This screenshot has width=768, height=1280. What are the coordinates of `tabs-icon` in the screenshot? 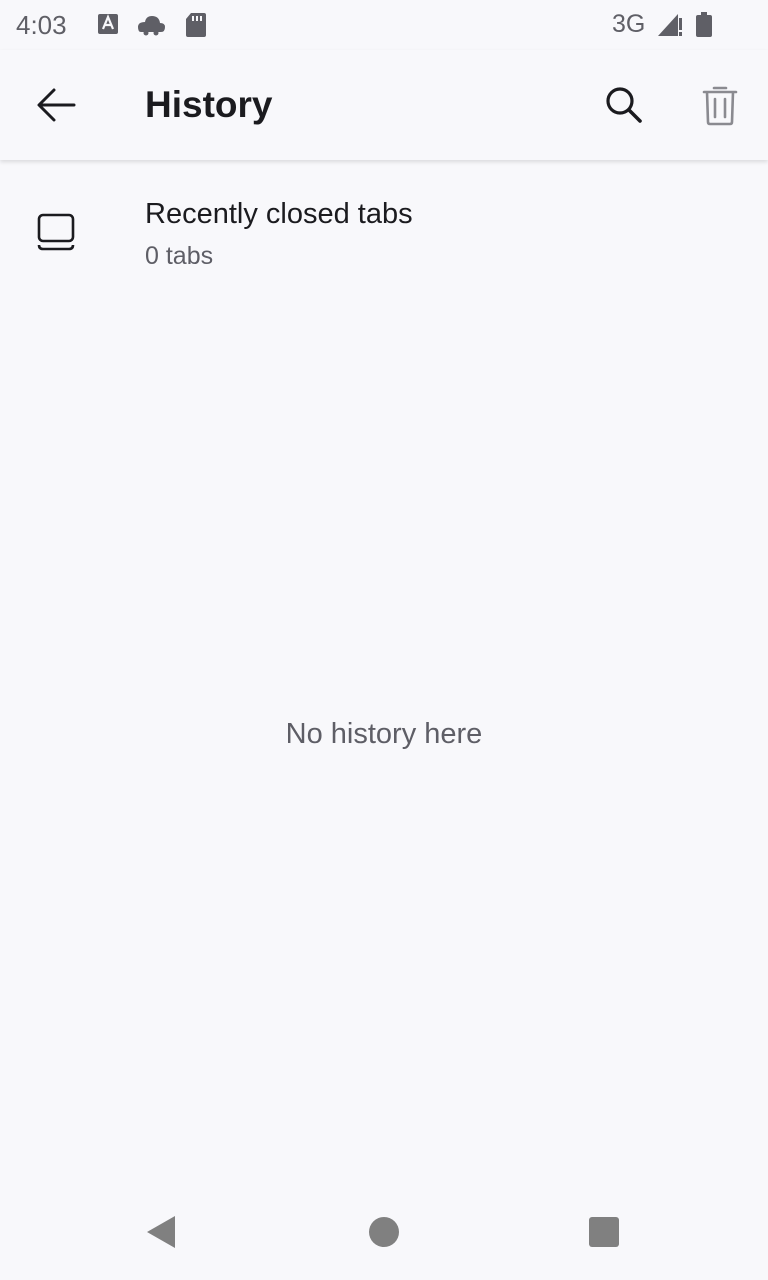 It's located at (56, 234).